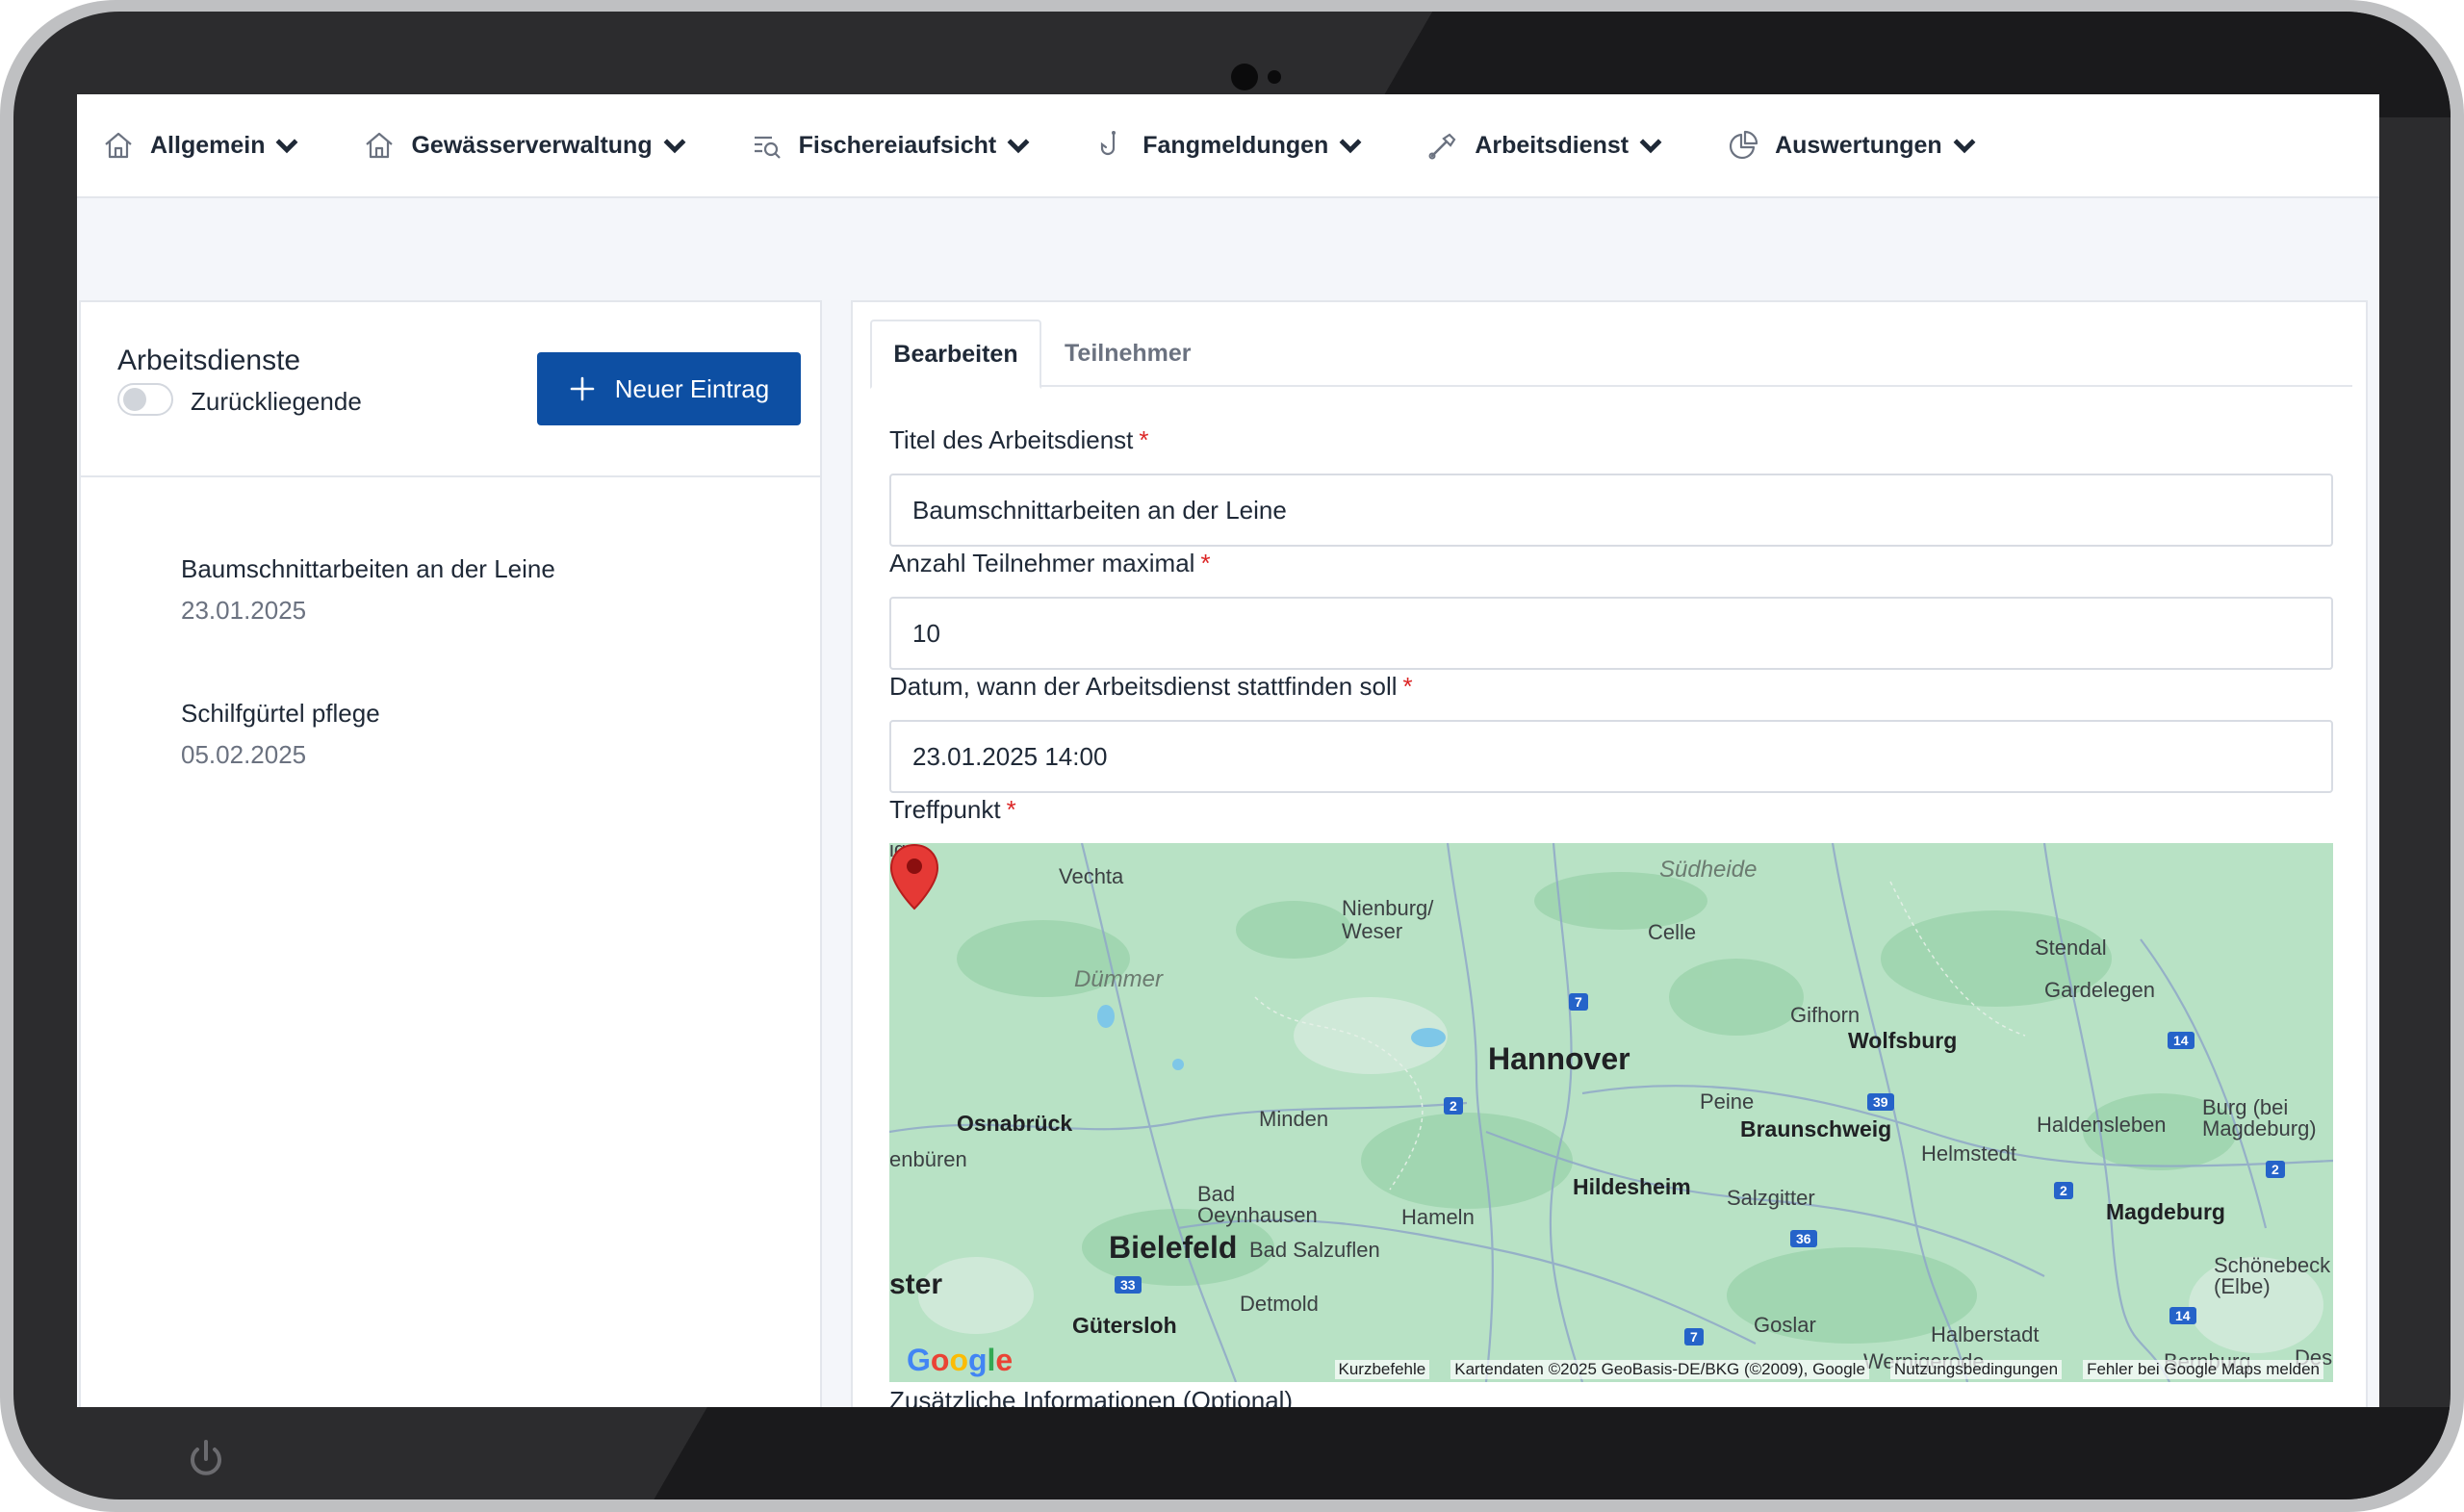 The width and height of the screenshot is (2464, 1512). What do you see at coordinates (1727, 1101) in the screenshot?
I see `map-label-peine: Peine` at bounding box center [1727, 1101].